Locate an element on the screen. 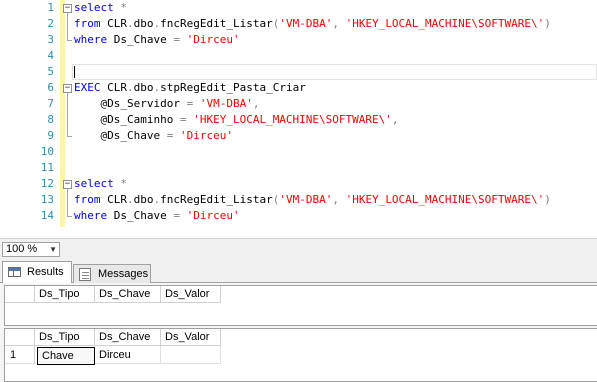 The width and height of the screenshot is (597, 382). table-cell is located at coordinates (191, 355).